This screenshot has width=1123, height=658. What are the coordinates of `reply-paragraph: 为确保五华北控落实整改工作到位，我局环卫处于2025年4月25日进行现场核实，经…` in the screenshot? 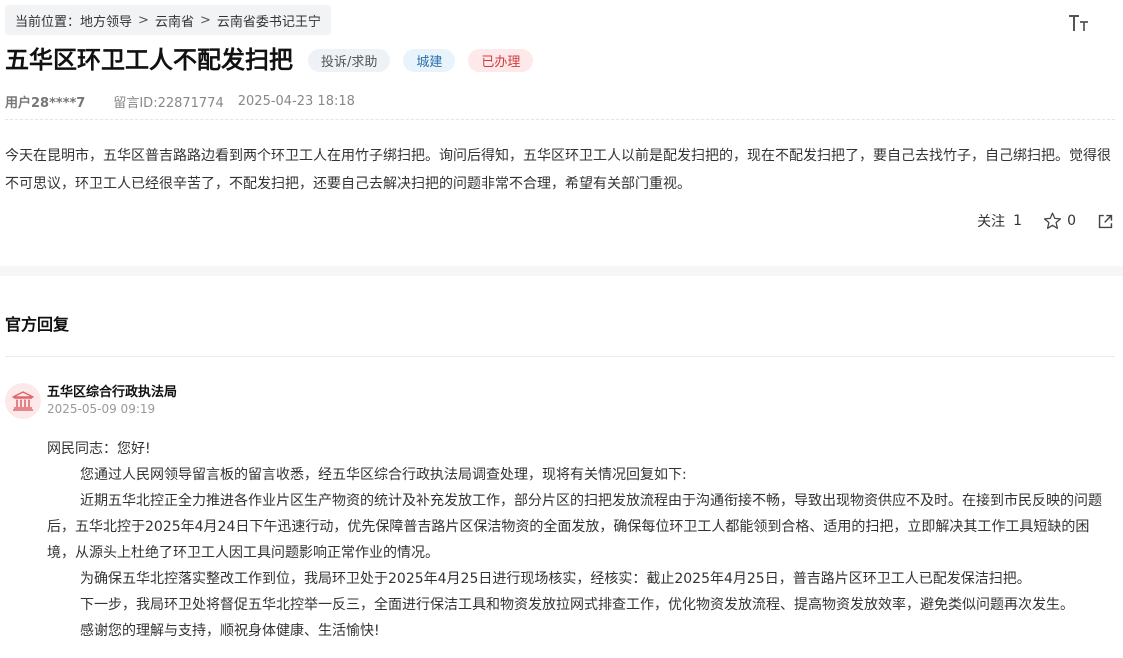 It's located at (555, 579).